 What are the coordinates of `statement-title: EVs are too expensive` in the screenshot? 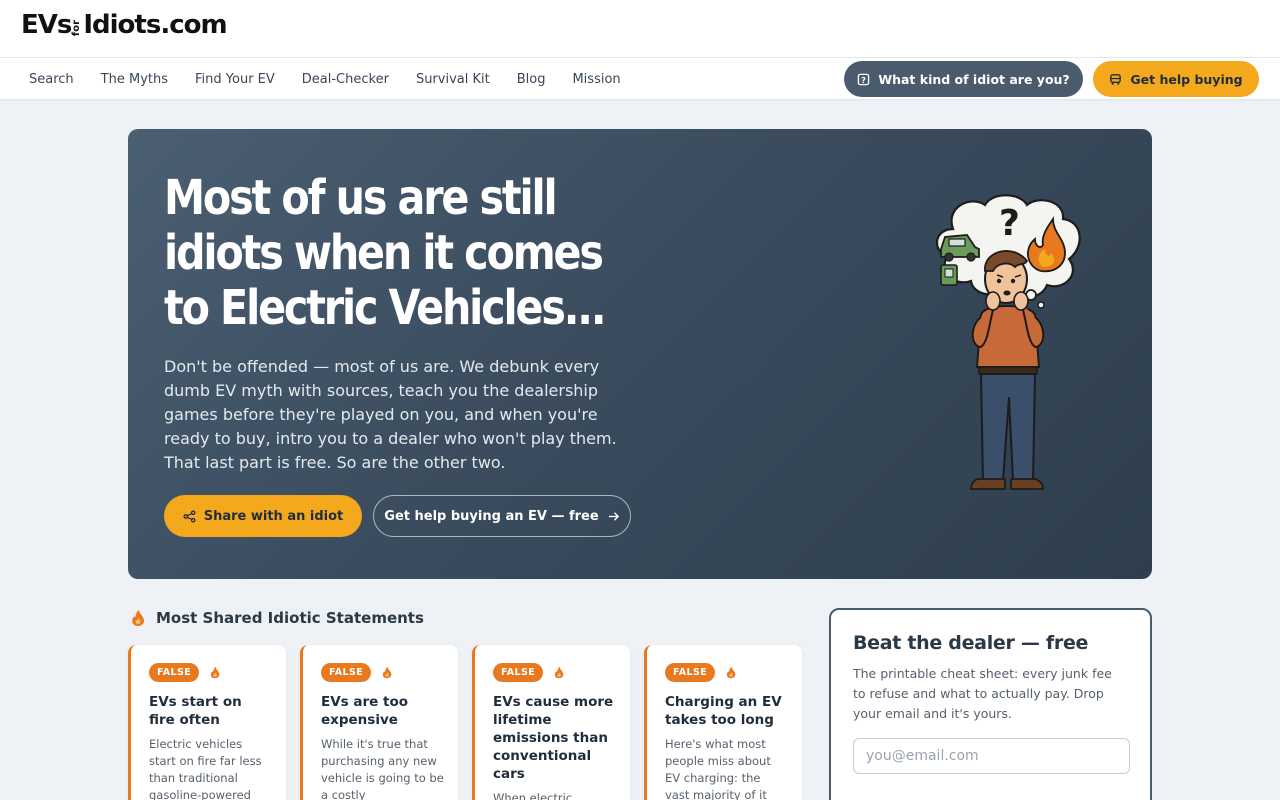 It's located at (365, 711).